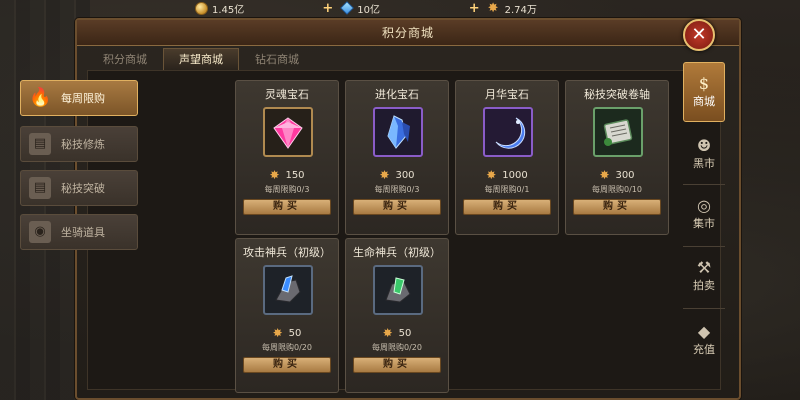  What do you see at coordinates (704, 331) in the screenshot?
I see `diamond-icon: ◆` at bounding box center [704, 331].